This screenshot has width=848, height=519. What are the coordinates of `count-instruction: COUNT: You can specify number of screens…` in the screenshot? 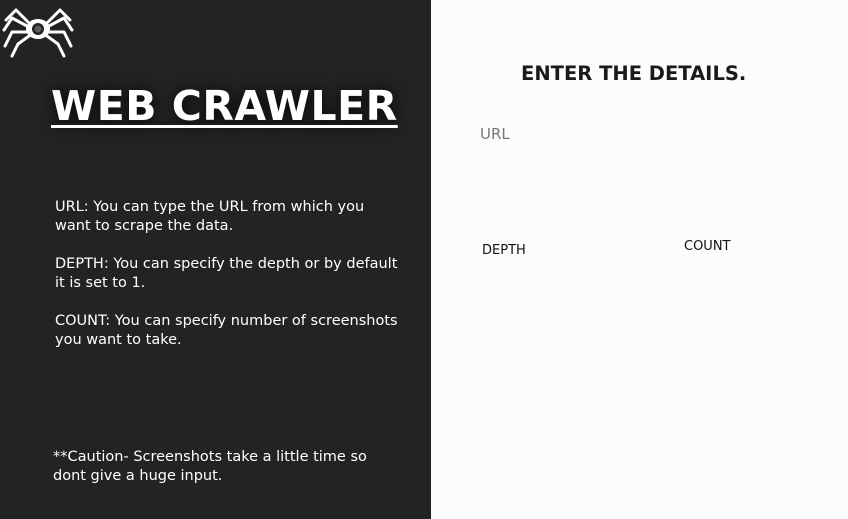 It's located at (226, 330).